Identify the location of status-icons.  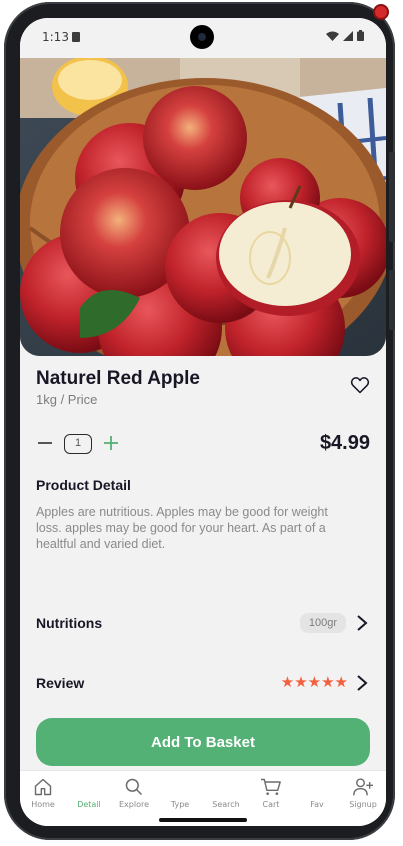
(345, 35).